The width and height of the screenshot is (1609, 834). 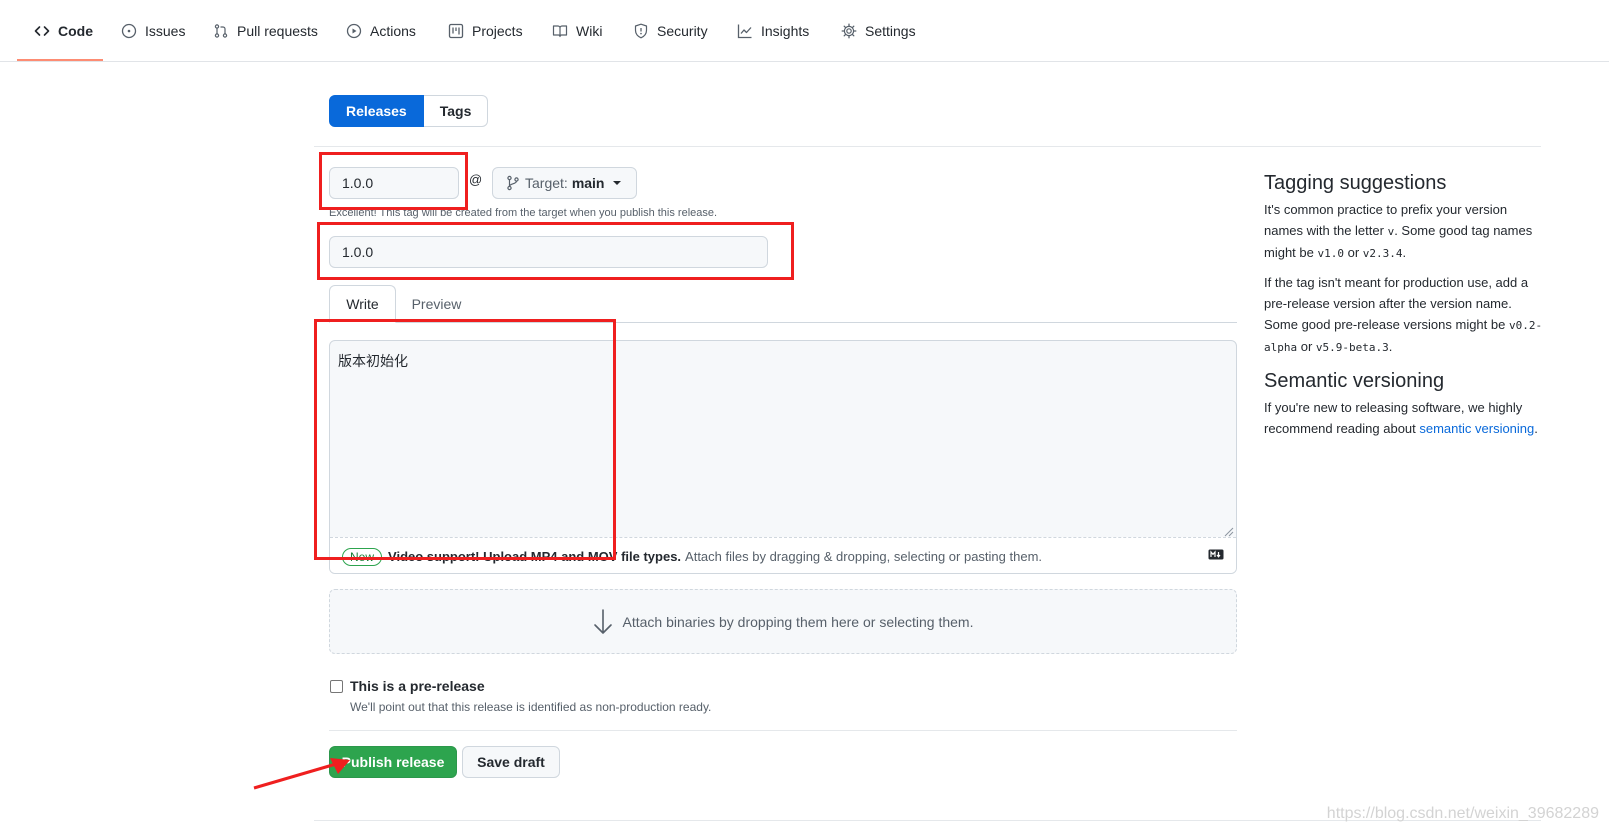 What do you see at coordinates (1330, 253) in the screenshot?
I see `code-span: v1.0` at bounding box center [1330, 253].